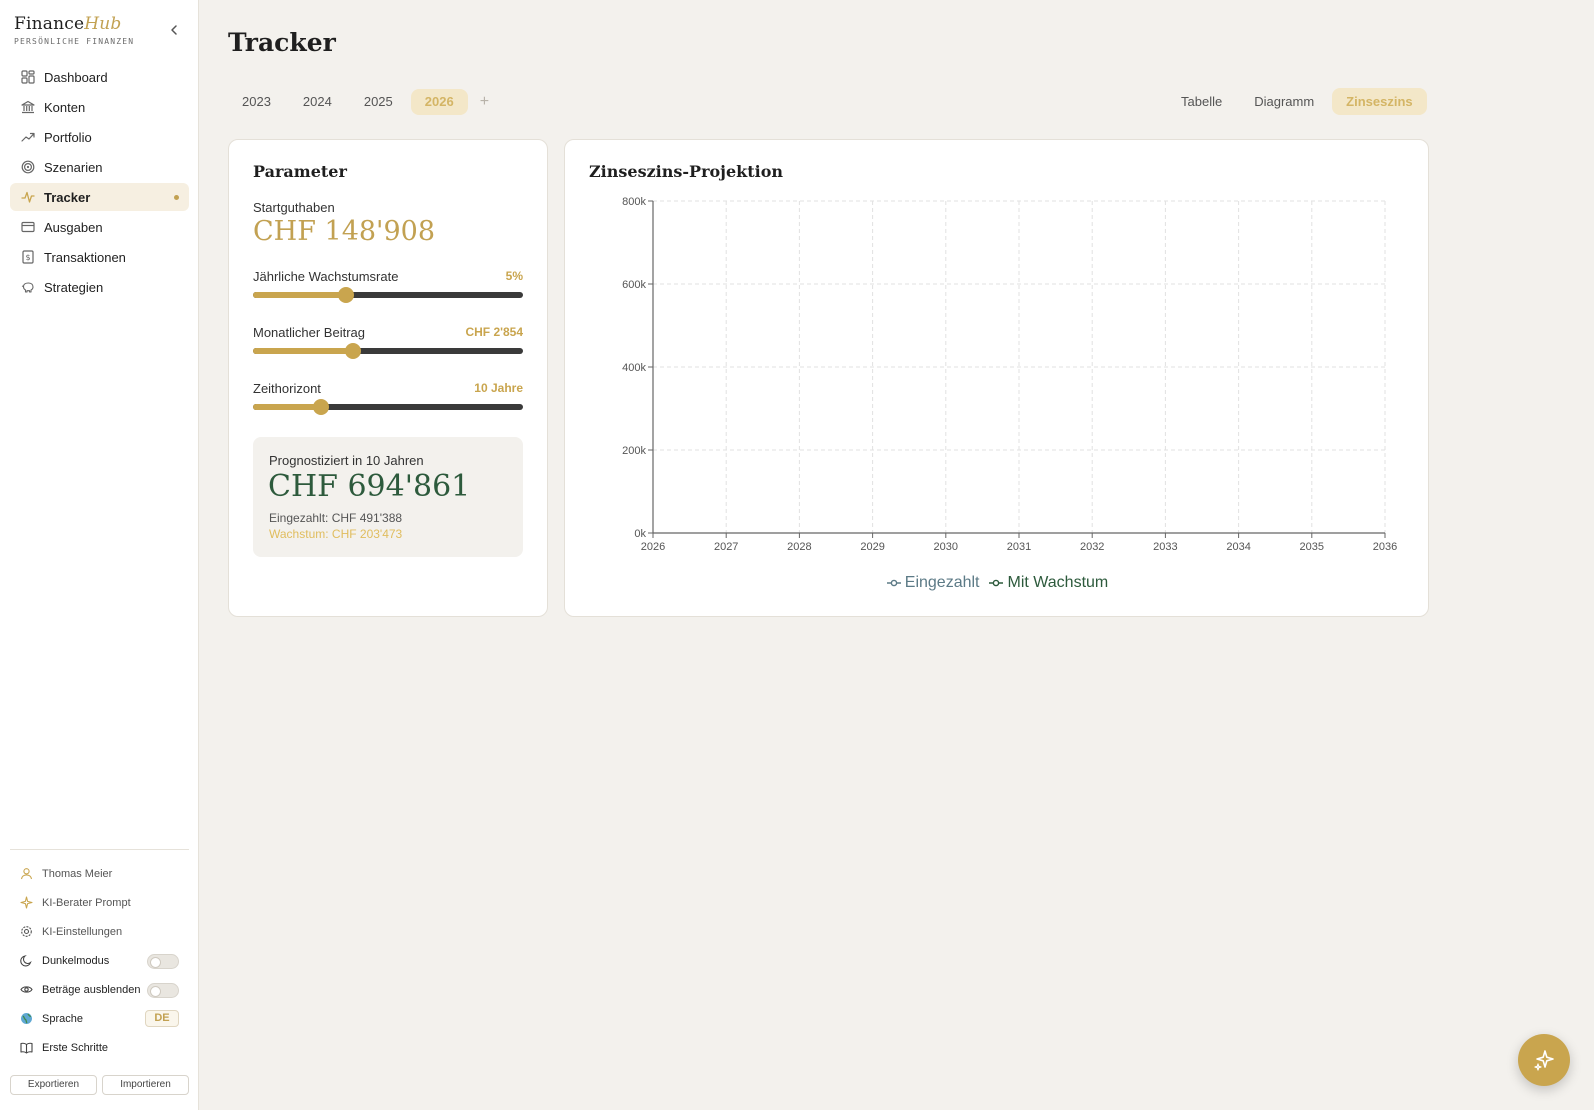 This screenshot has width=1594, height=1110. What do you see at coordinates (484, 102) in the screenshot?
I see `add-year-button: +` at bounding box center [484, 102].